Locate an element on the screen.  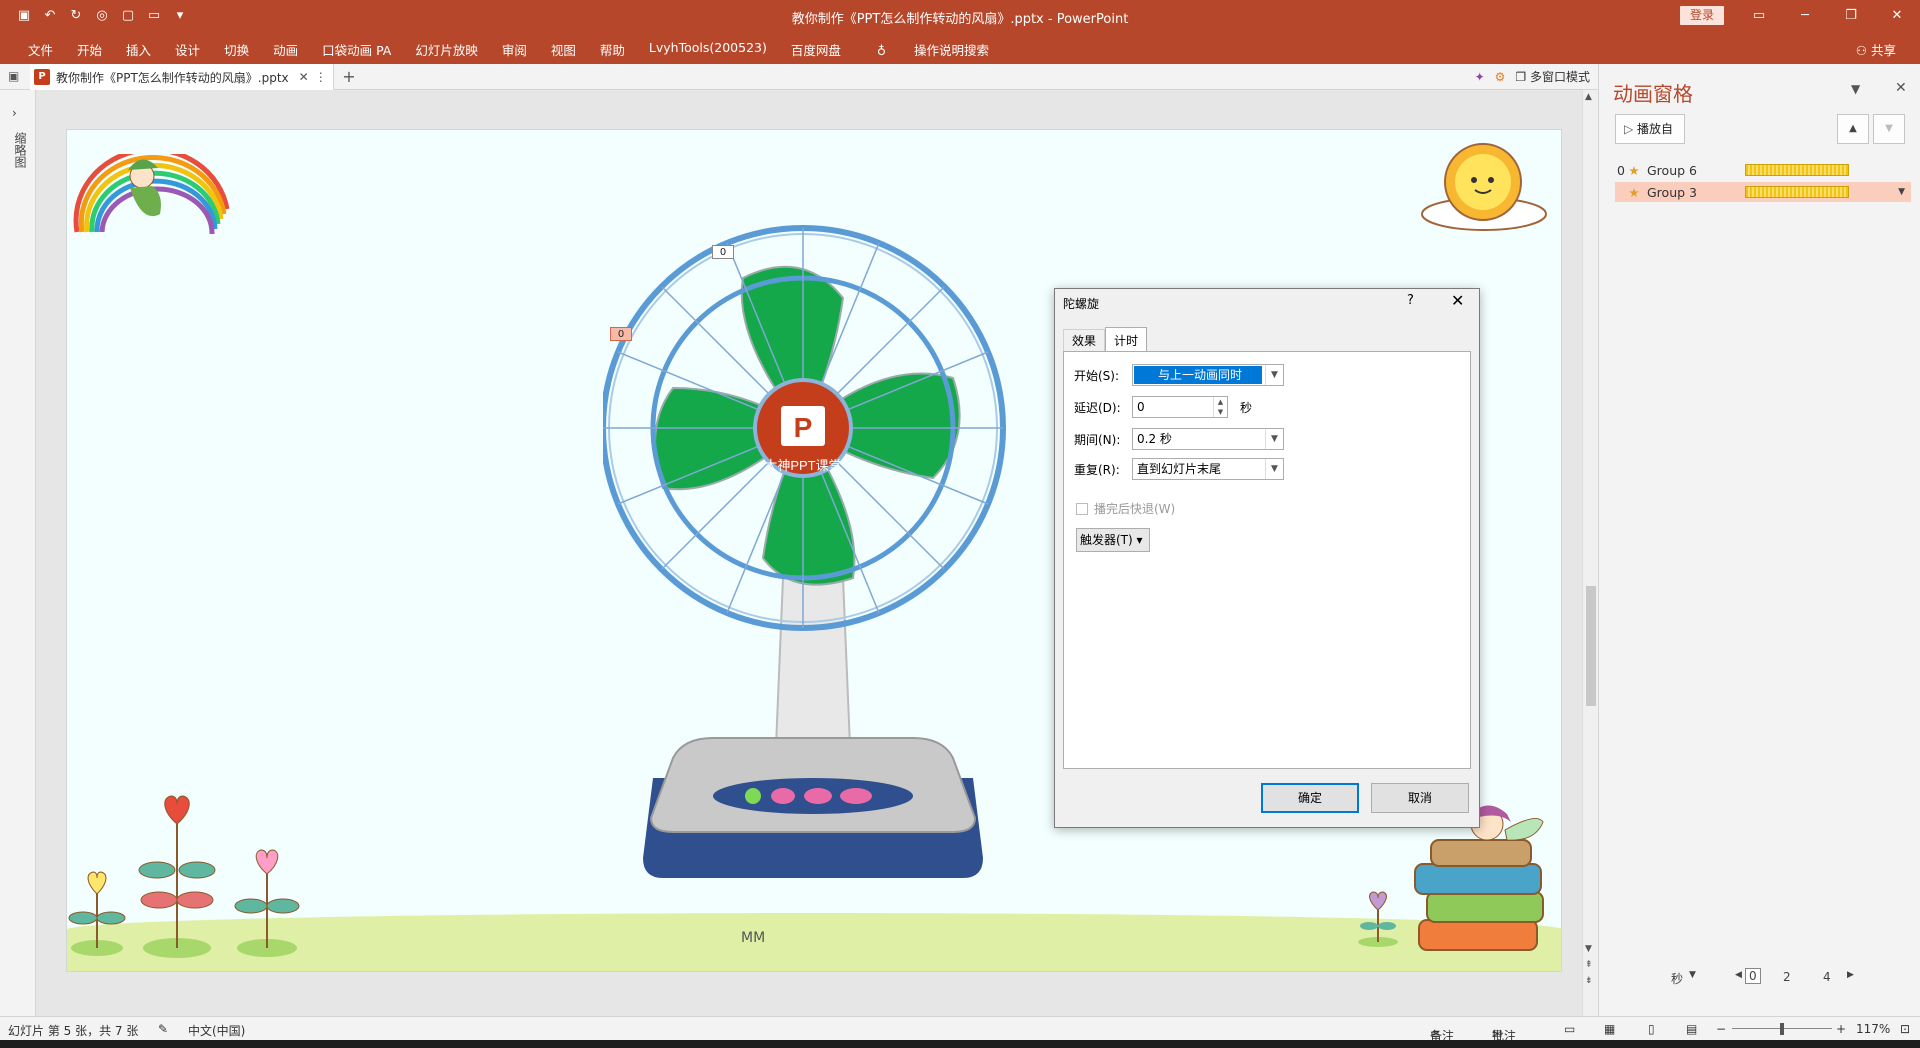
ribbon-display-icon: ▭ is located at coordinates (1759, 16).